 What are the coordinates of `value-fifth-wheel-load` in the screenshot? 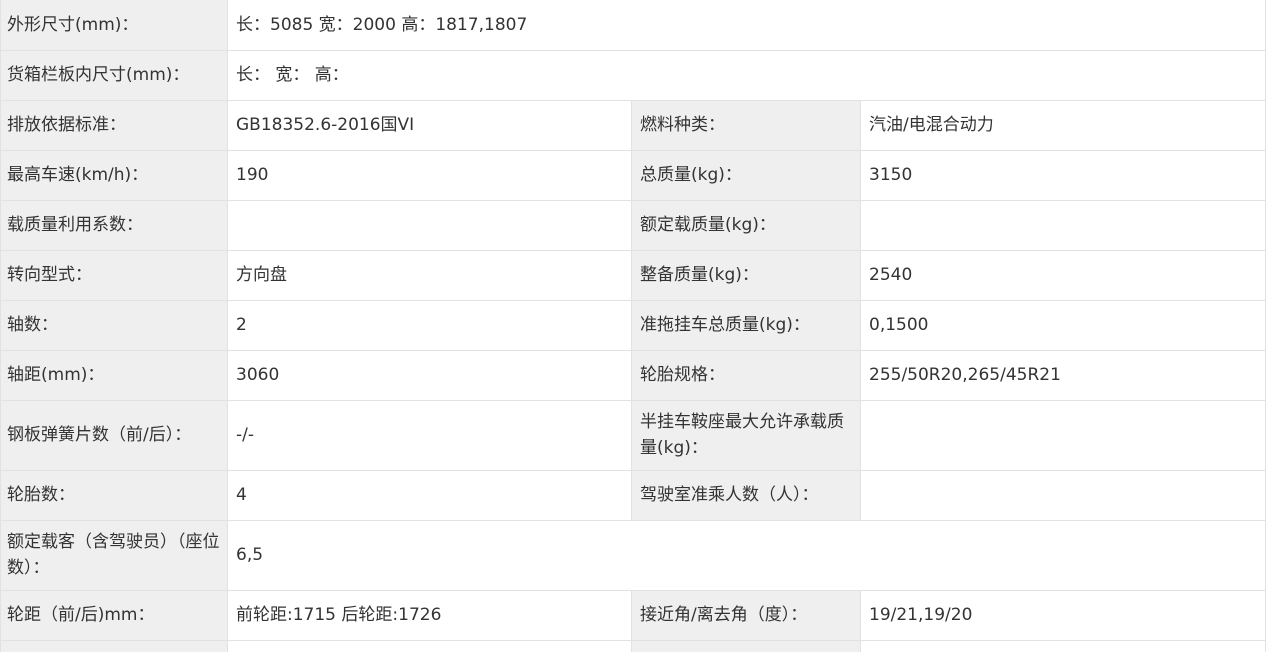 It's located at (1063, 435).